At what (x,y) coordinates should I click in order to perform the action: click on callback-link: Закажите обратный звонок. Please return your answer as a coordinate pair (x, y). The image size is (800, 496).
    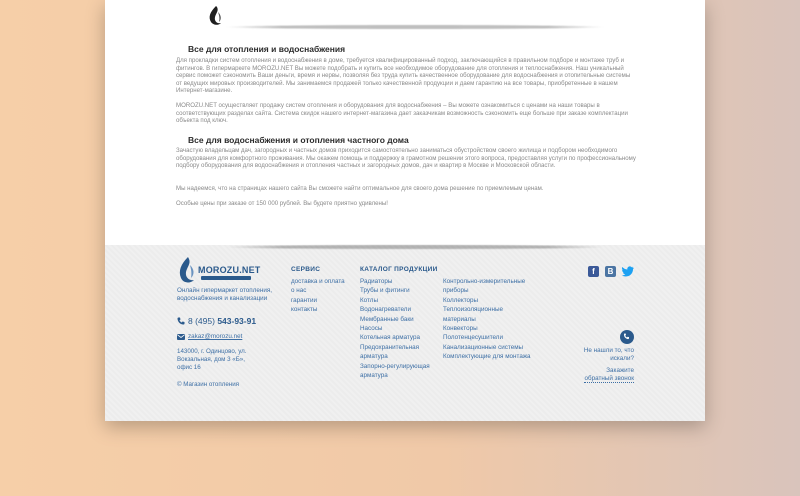
    Looking at the image, I should click on (599, 375).